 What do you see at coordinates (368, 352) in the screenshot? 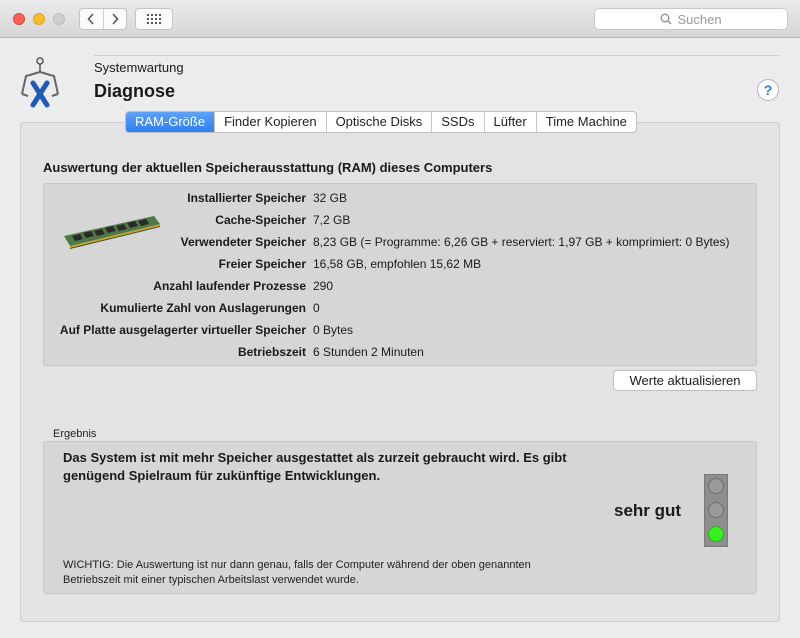
I see `row-value: 6 Stunden 2 Minuten` at bounding box center [368, 352].